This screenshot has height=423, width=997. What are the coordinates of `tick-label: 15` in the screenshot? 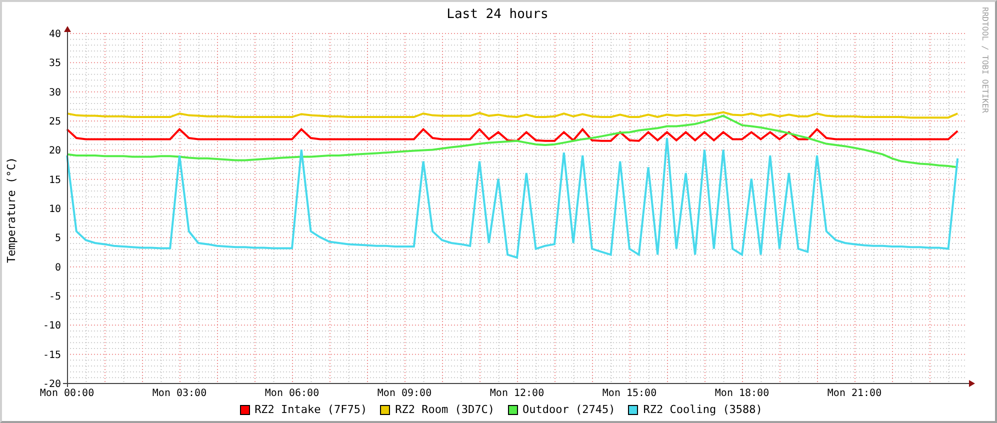 It's located at (54, 180).